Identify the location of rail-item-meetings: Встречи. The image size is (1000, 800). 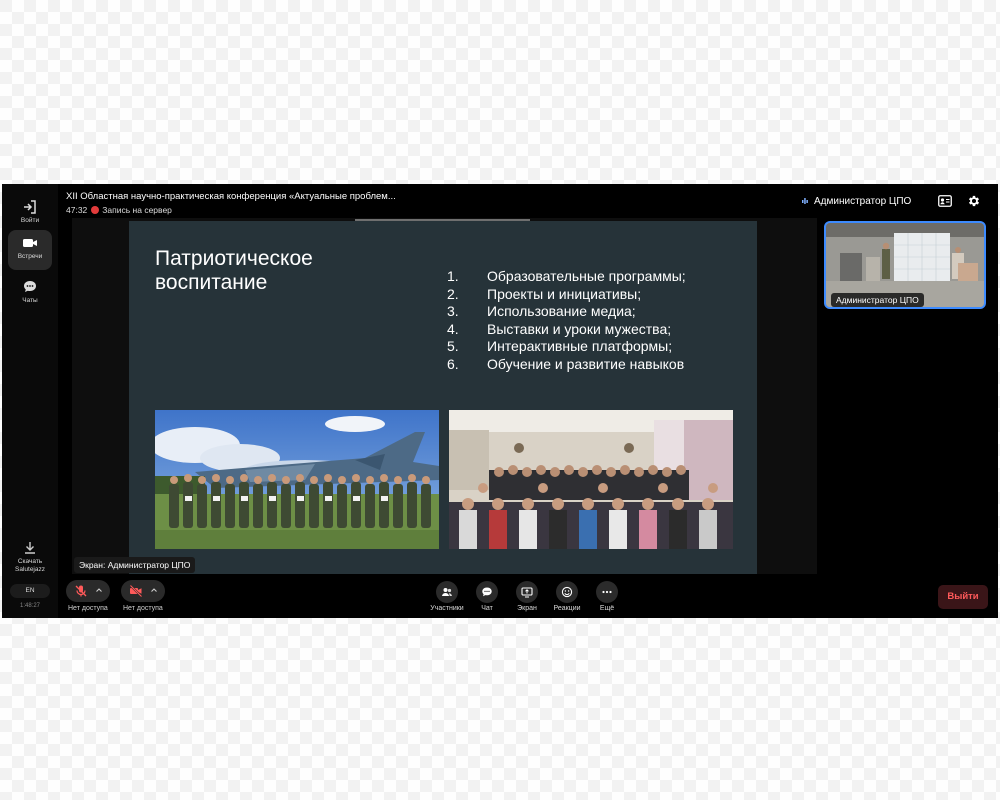
(30, 250).